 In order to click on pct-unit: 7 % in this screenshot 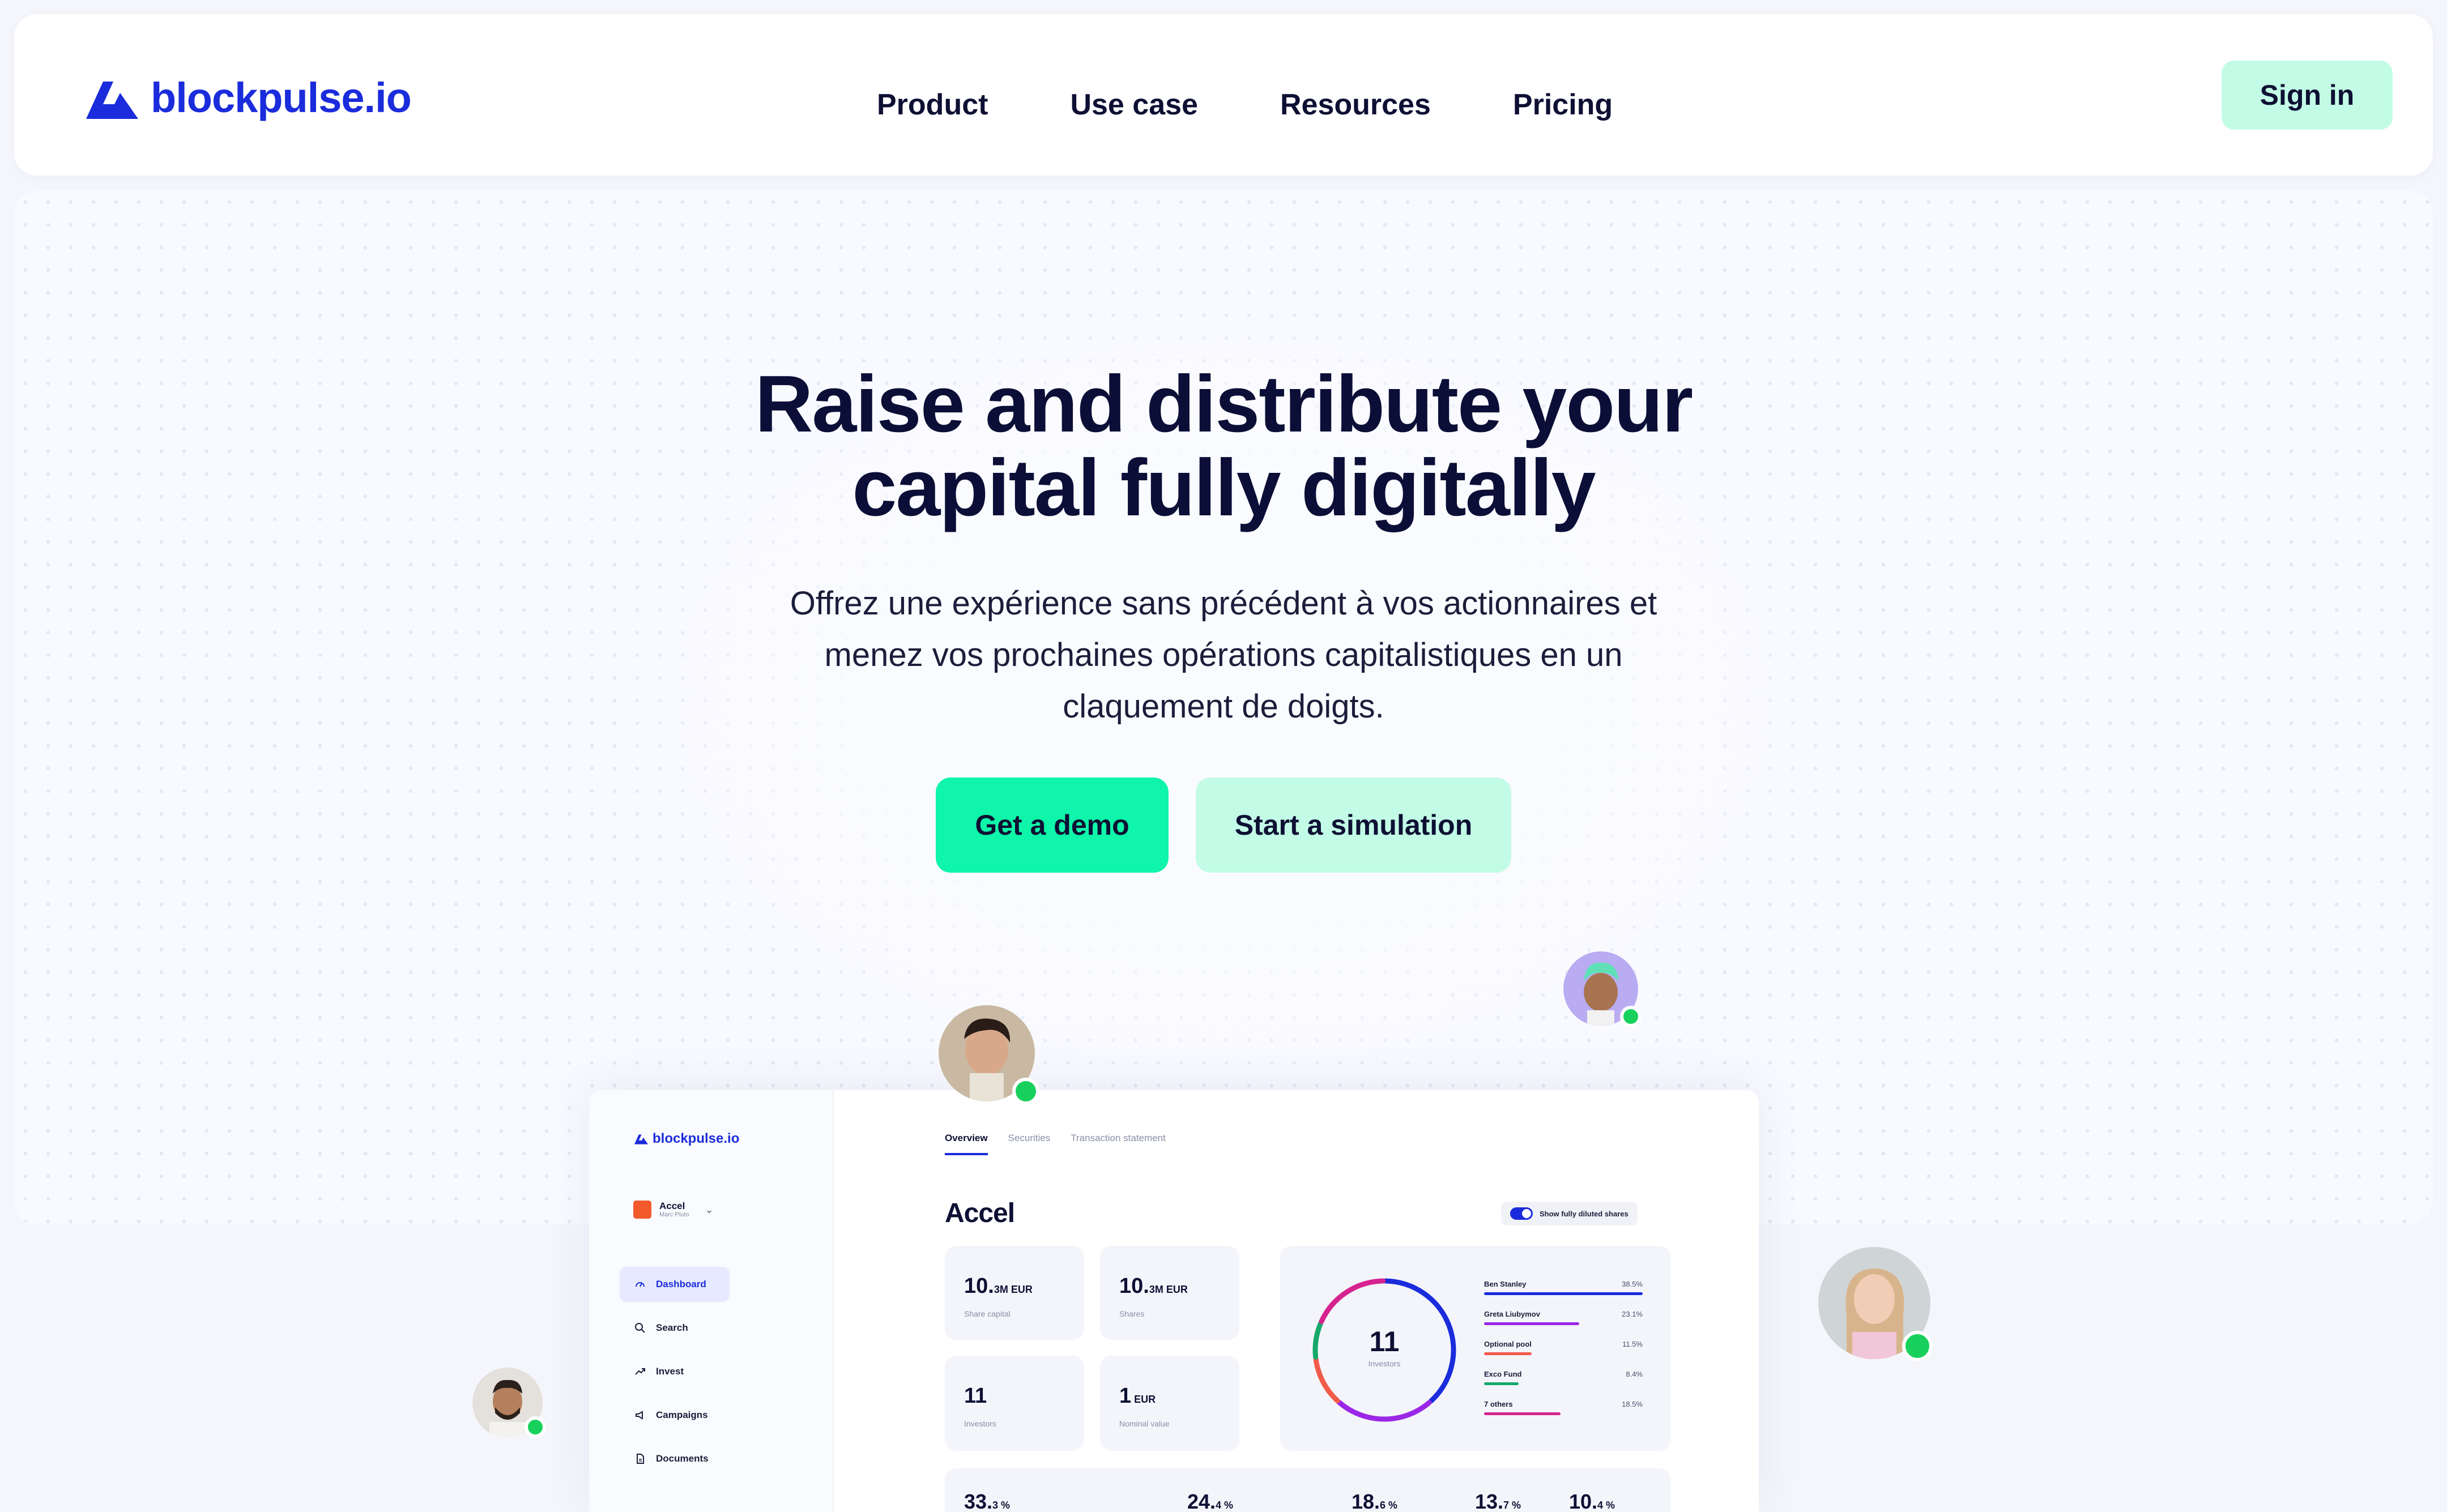, I will do `click(1512, 1505)`.